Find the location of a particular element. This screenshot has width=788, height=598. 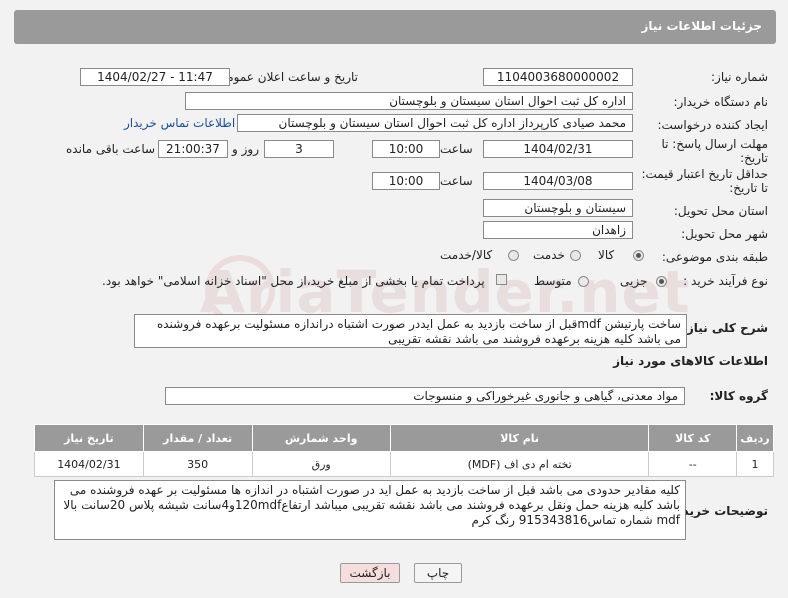

back-button: بازگشت is located at coordinates (370, 573).